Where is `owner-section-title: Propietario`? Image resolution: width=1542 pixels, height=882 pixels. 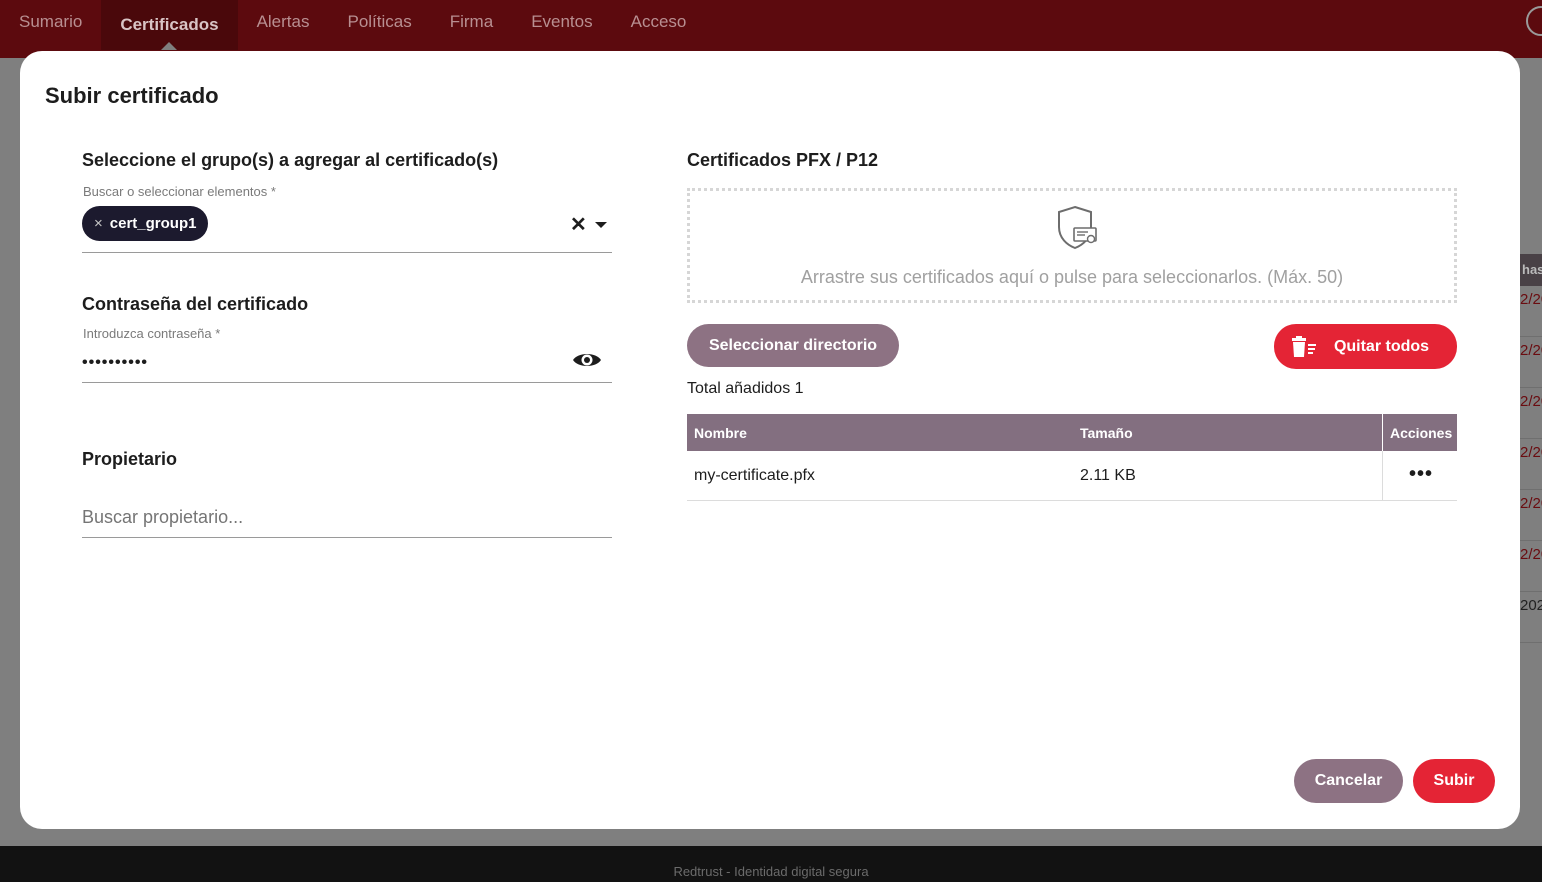 owner-section-title: Propietario is located at coordinates (130, 459).